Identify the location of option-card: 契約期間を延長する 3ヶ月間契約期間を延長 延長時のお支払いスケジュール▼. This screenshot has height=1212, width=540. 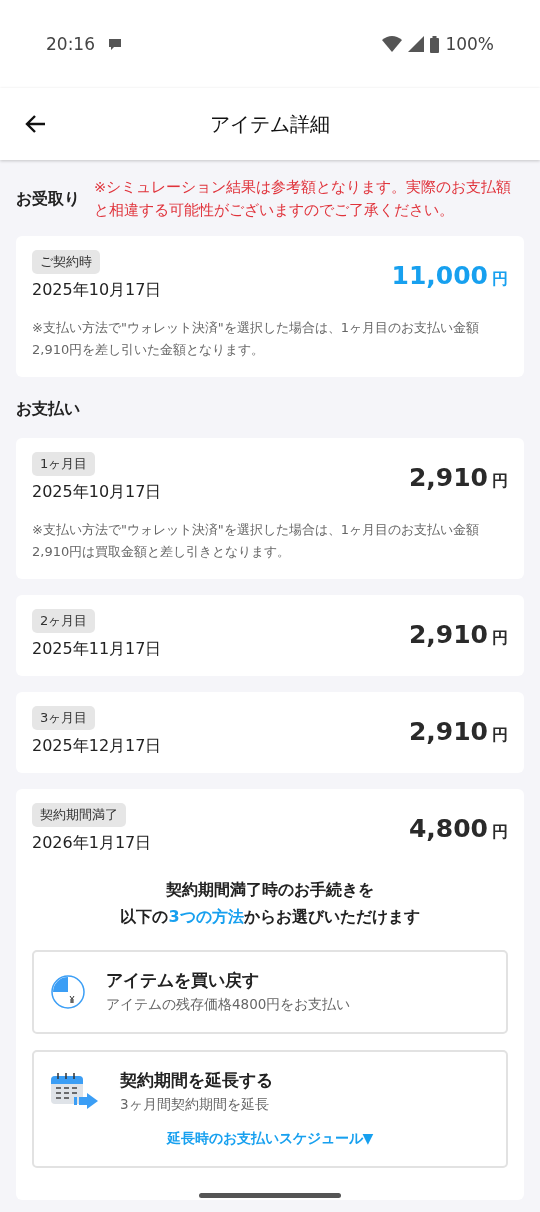
(270, 1109).